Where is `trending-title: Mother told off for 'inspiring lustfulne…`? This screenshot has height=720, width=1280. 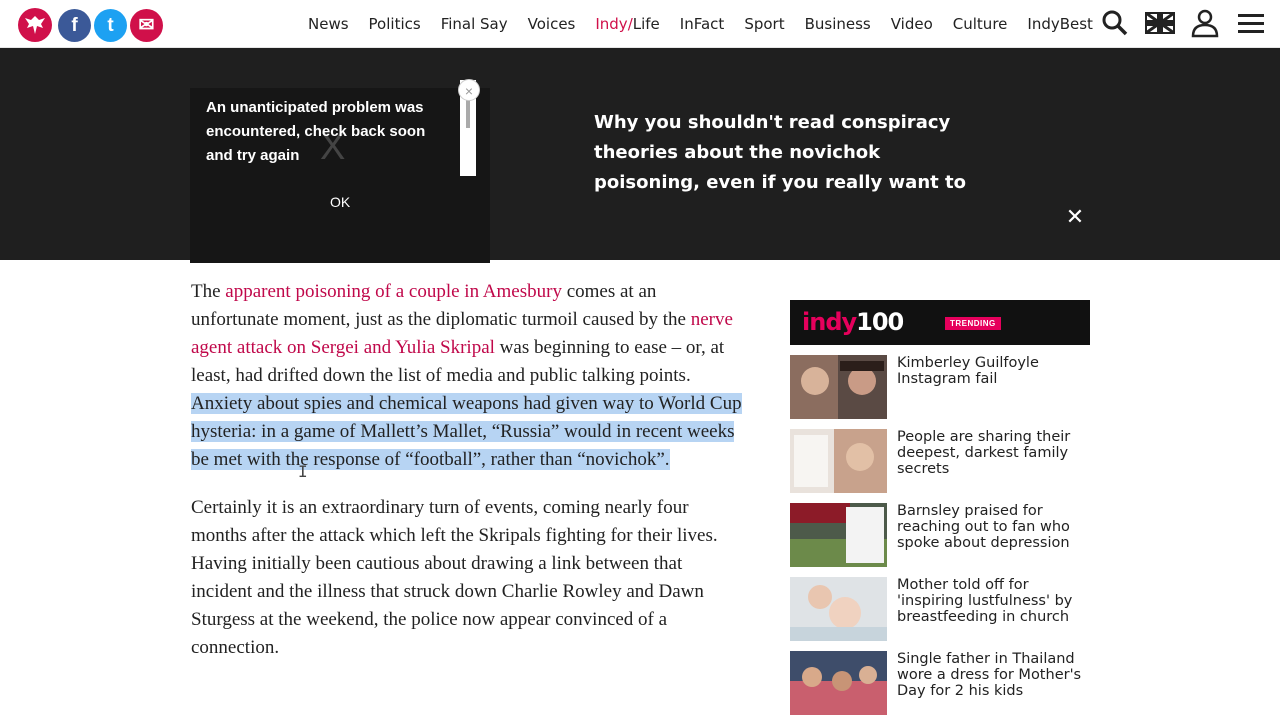
trending-title: Mother told off for 'inspiring lustfulne… is located at coordinates (985, 601).